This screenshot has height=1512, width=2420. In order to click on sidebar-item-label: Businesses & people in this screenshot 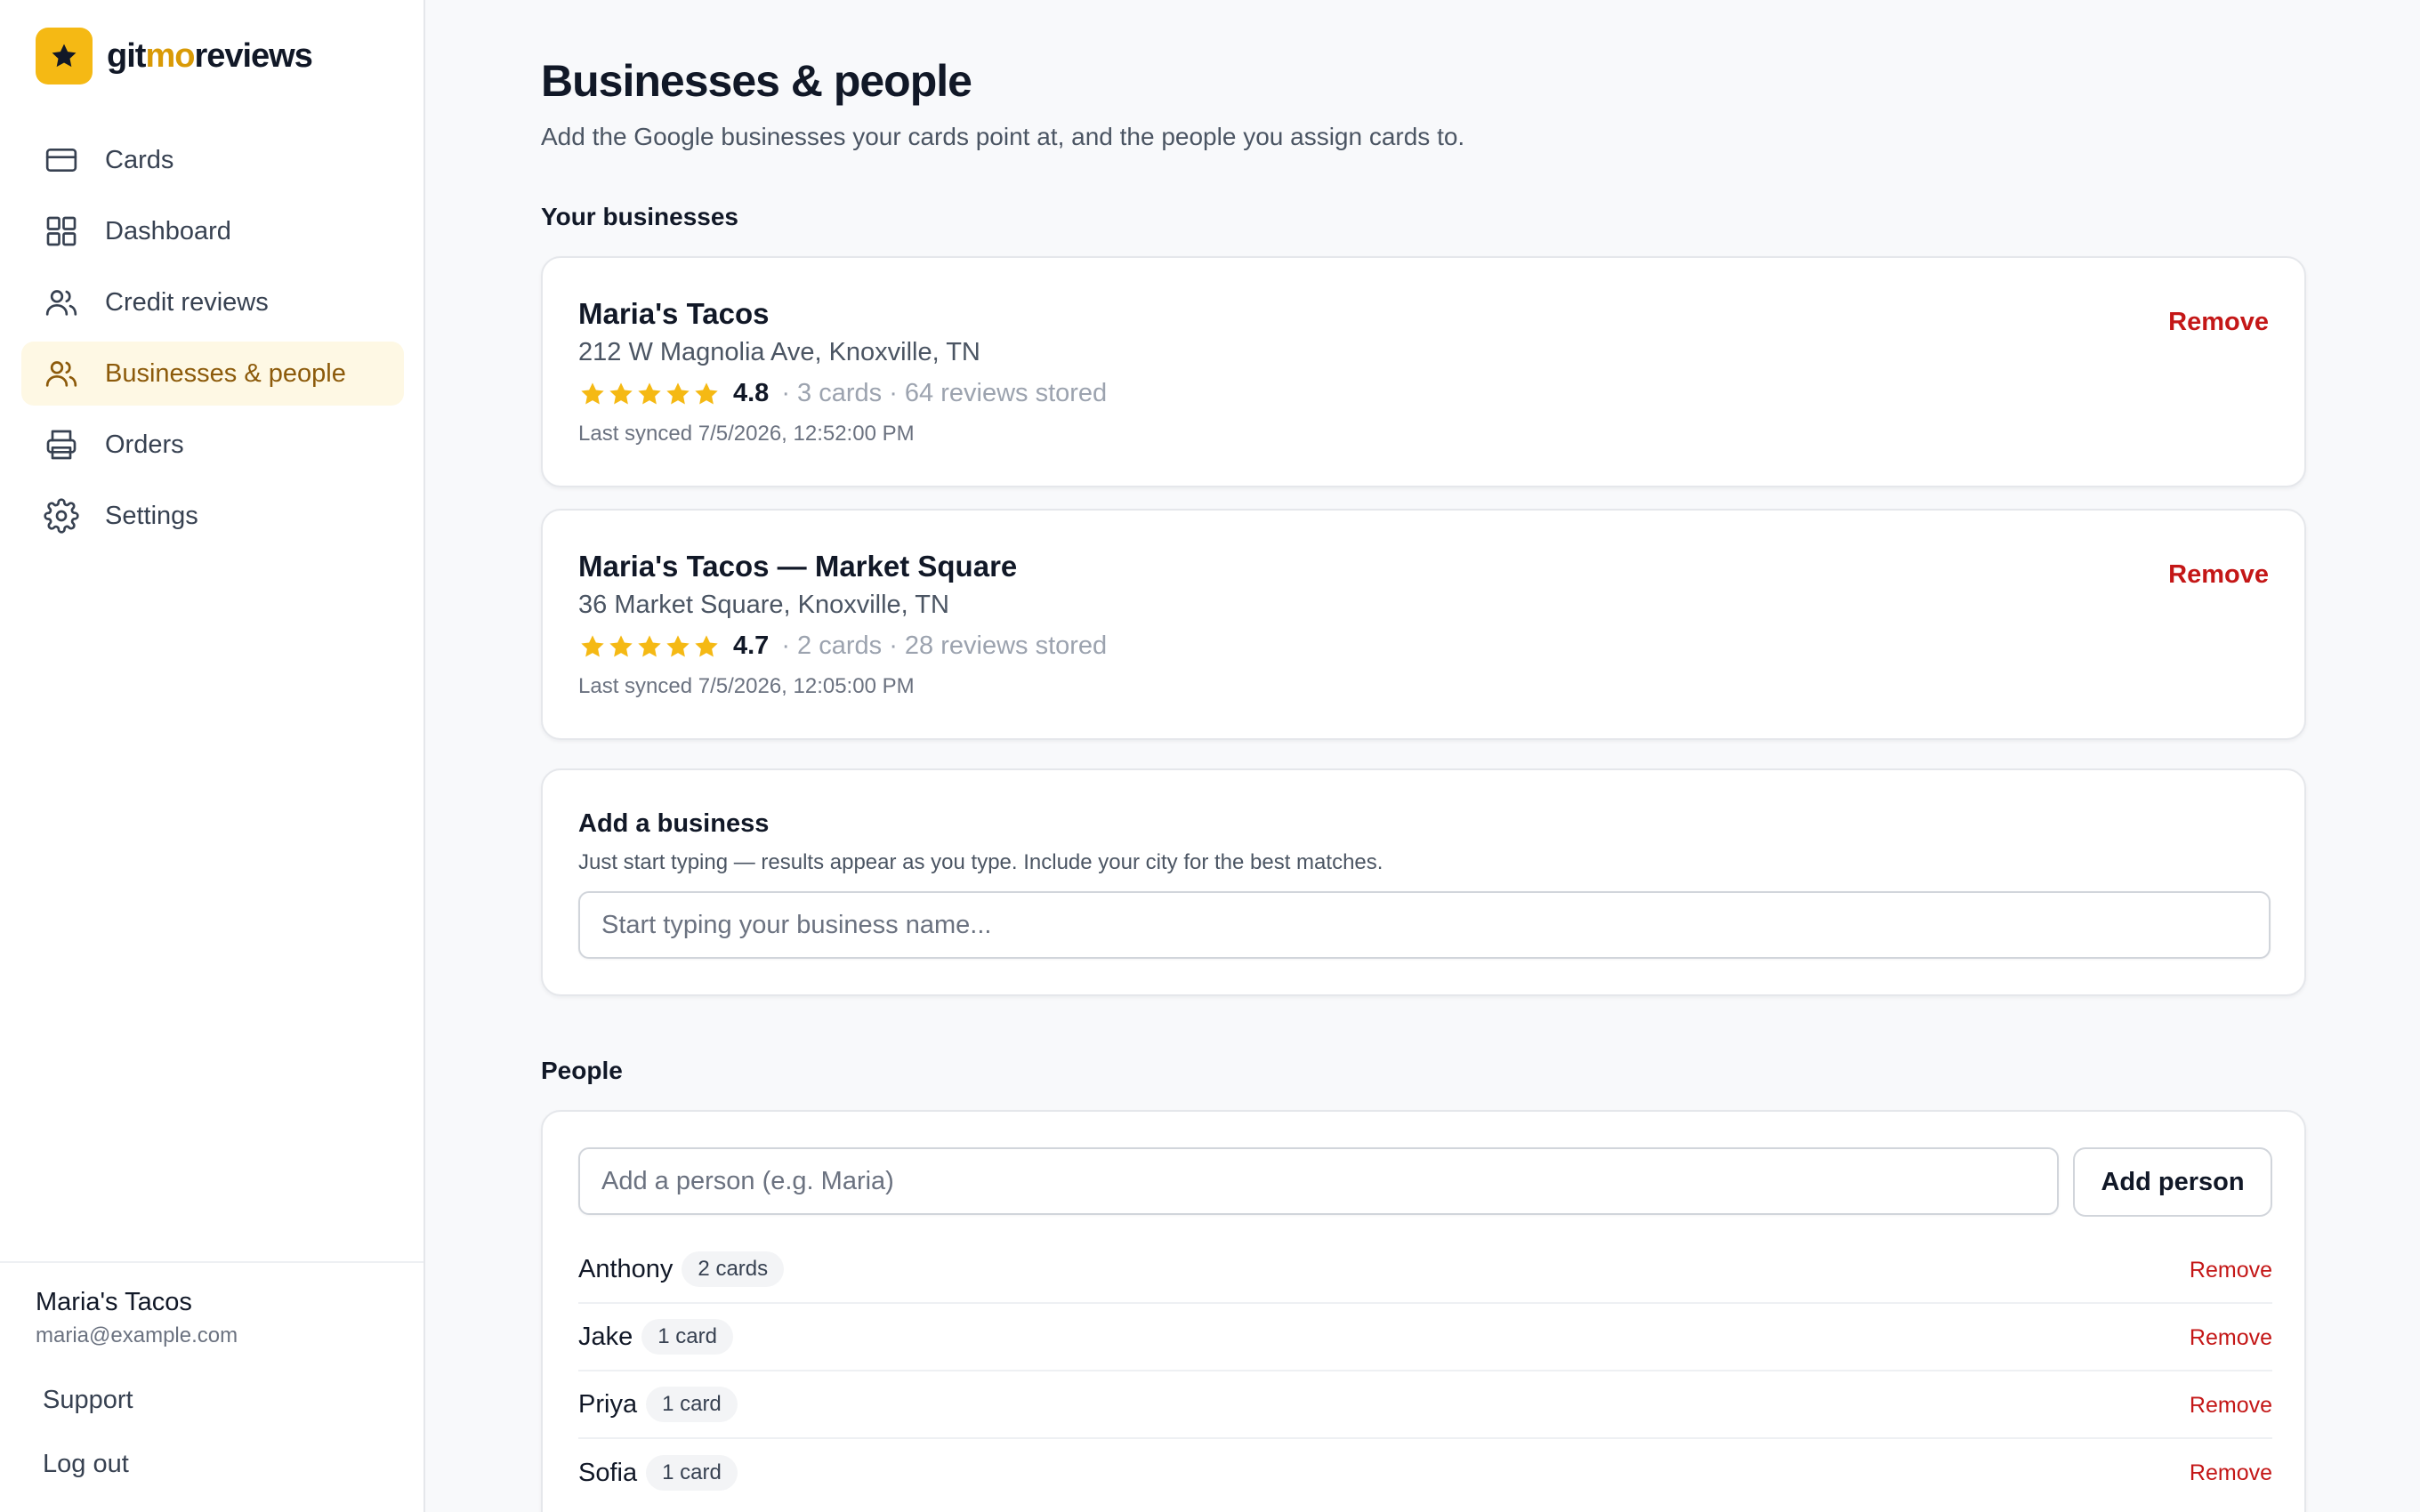, I will do `click(225, 373)`.